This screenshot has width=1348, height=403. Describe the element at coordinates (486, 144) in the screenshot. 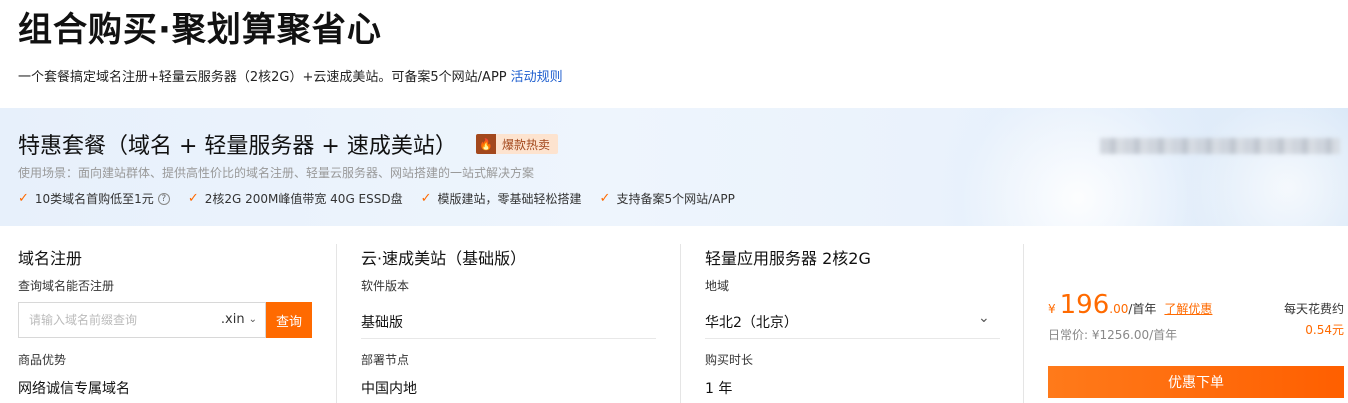

I see `fire-icon: 🔥` at that location.